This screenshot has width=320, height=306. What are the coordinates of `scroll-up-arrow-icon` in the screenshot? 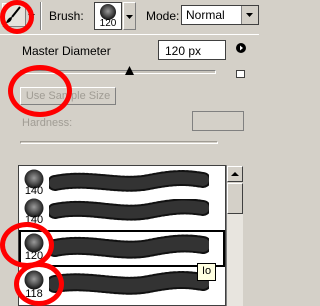 It's located at (235, 174).